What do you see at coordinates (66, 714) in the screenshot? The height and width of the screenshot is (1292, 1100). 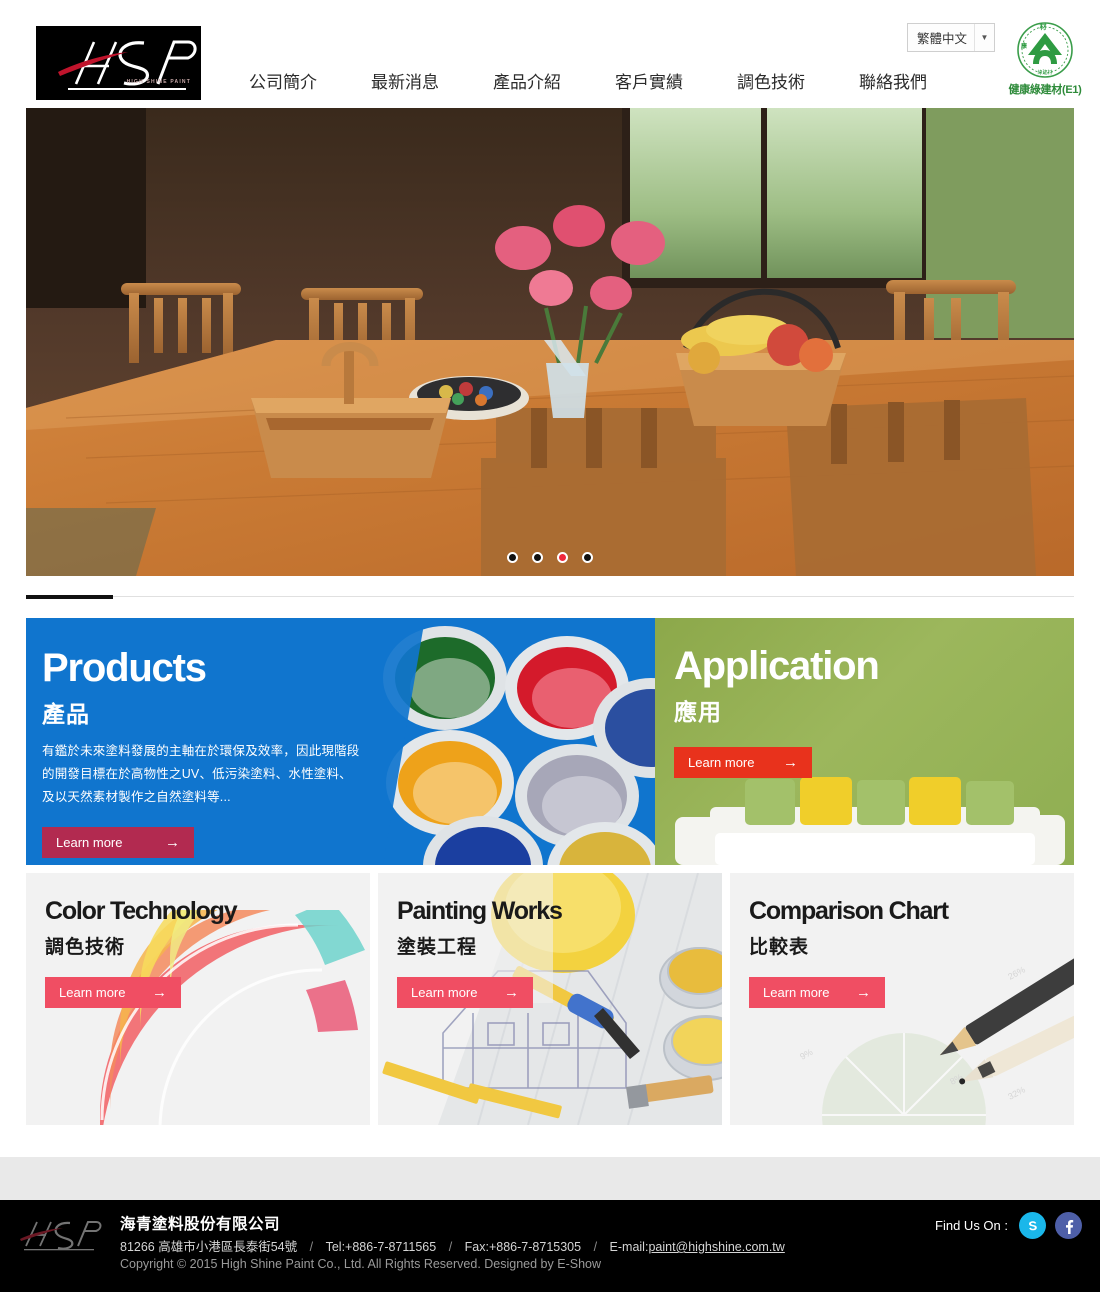 I see `card-products-title-zh: 產品` at bounding box center [66, 714].